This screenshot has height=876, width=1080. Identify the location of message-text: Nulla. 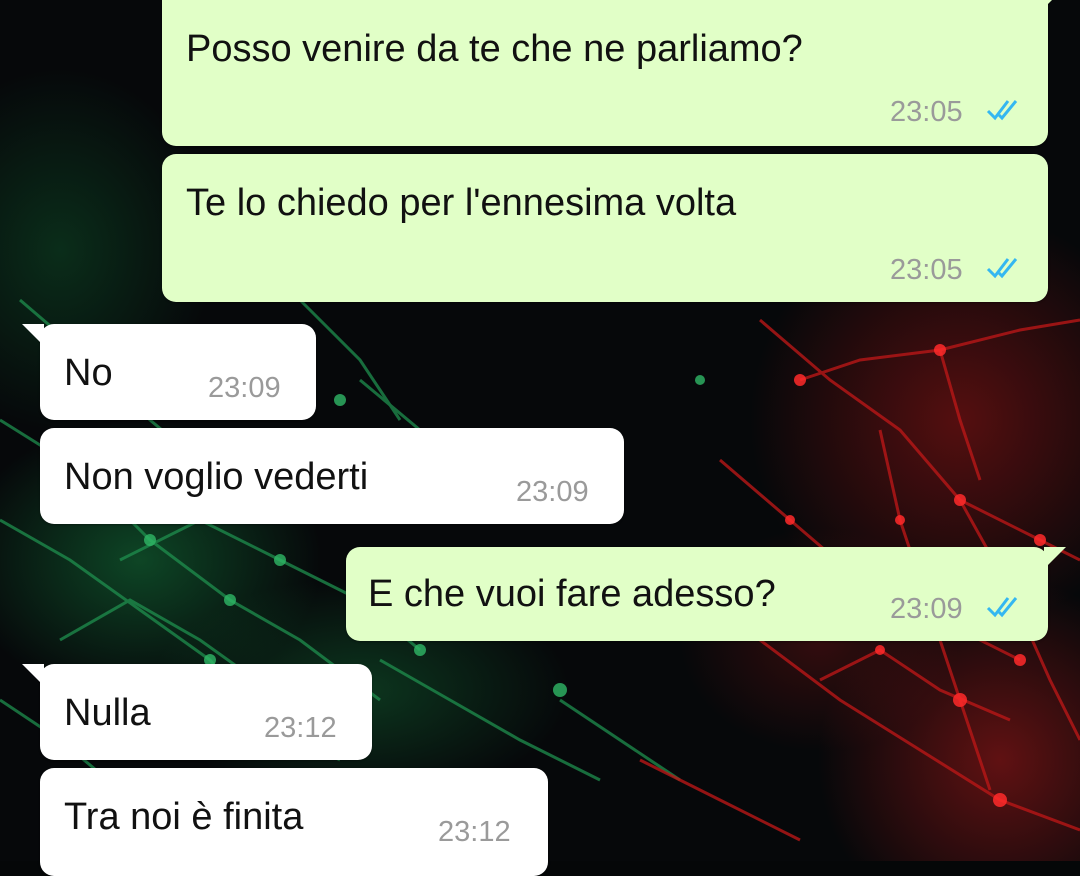
(107, 713).